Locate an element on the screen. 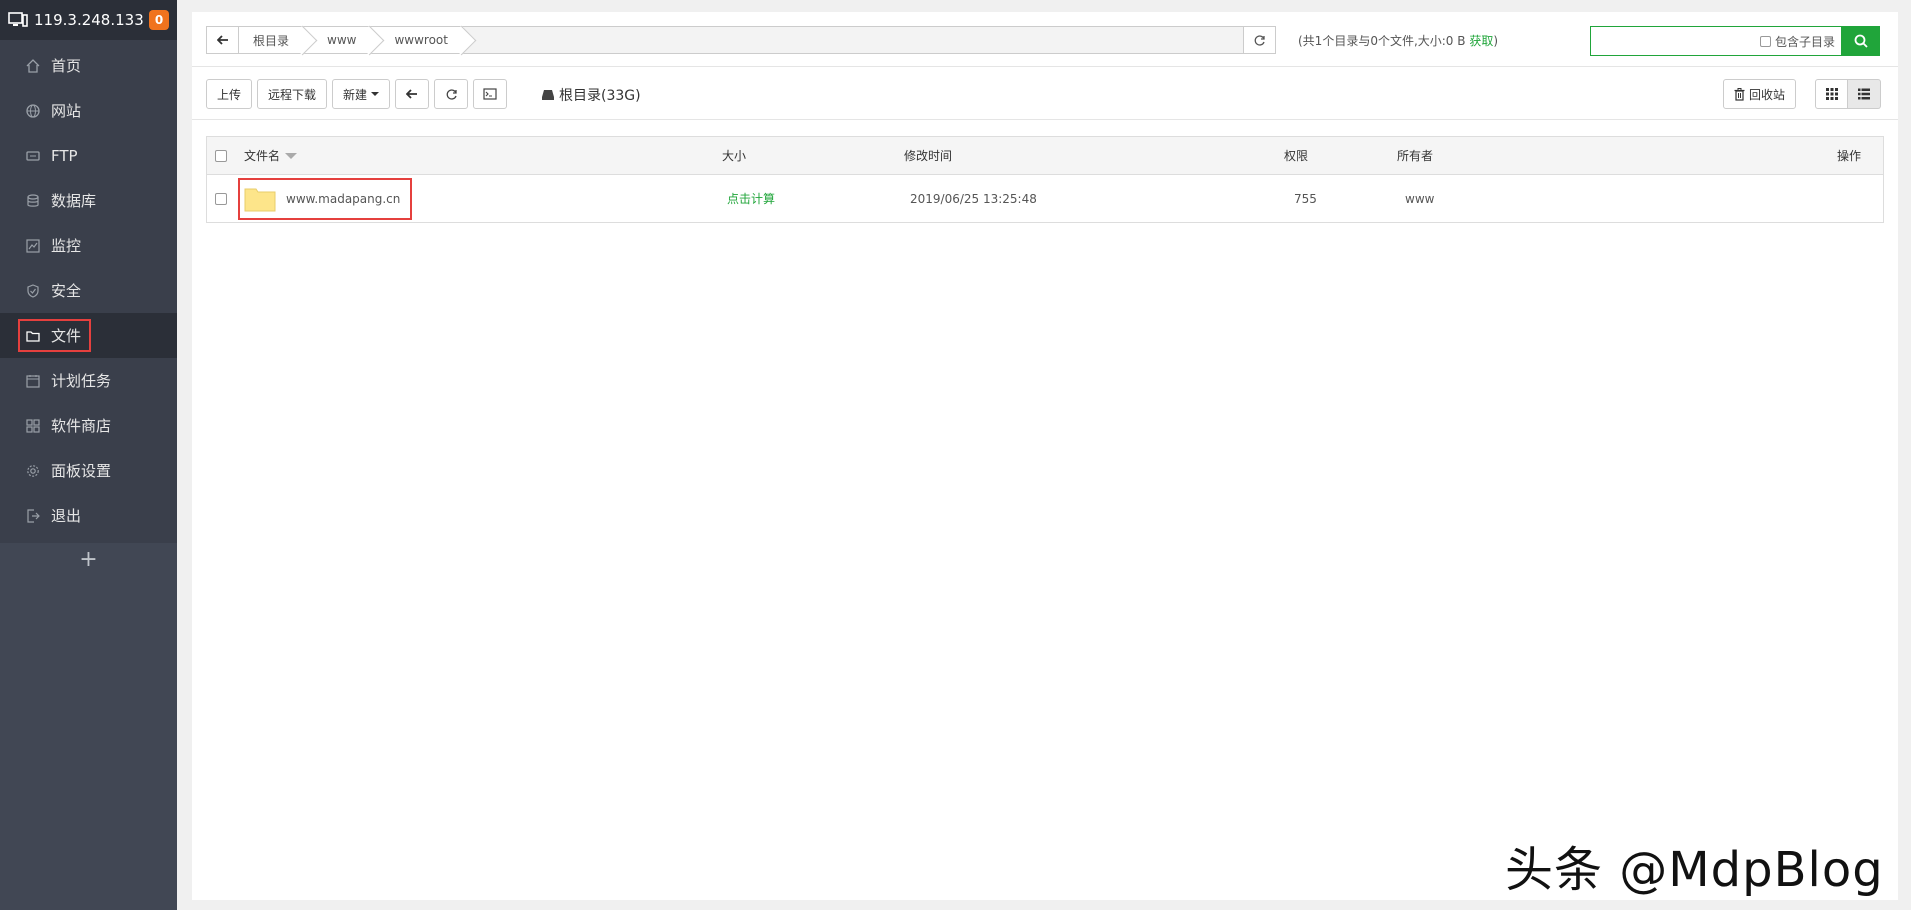  directory-info: (共1个目录与0个文件,大小:0 B 获取) is located at coordinates (1398, 40).